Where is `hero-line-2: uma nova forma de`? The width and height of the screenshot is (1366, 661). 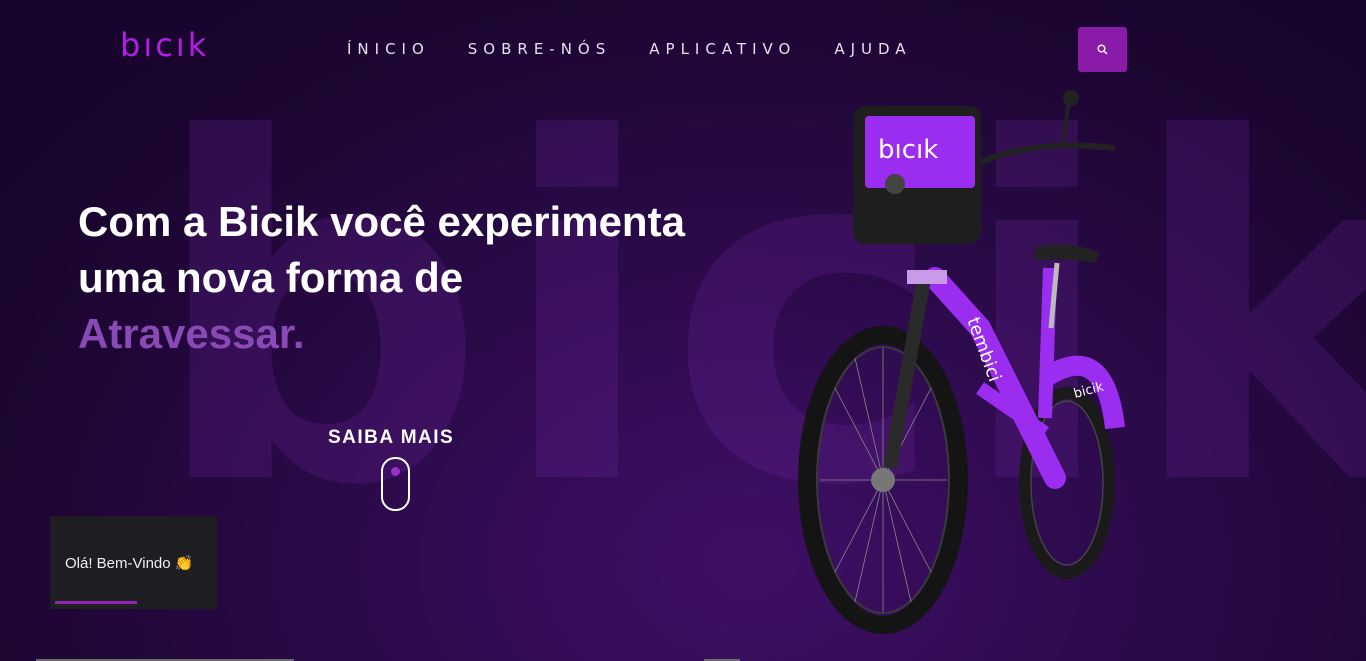
hero-line-2: uma nova forma de is located at coordinates (271, 277).